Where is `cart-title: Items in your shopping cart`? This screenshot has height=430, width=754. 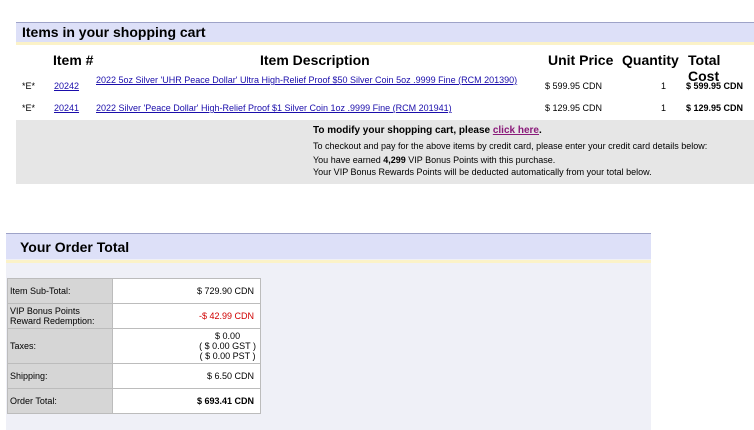
cart-title: Items in your shopping cart is located at coordinates (114, 32).